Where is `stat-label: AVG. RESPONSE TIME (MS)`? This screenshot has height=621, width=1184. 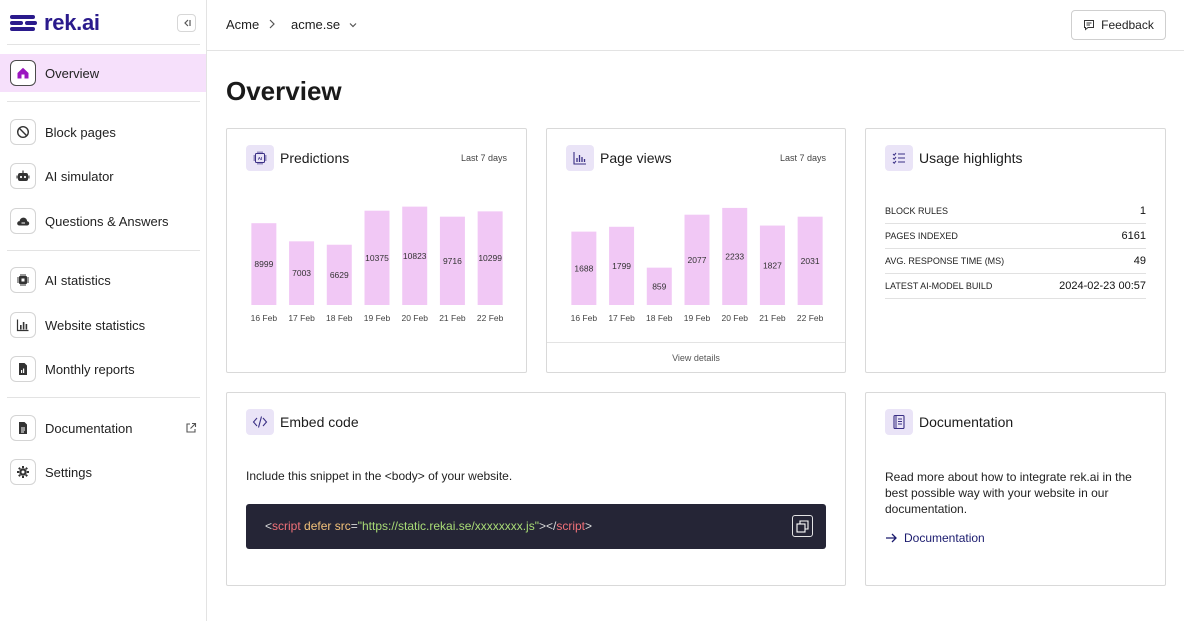 stat-label: AVG. RESPONSE TIME (MS) is located at coordinates (945, 261).